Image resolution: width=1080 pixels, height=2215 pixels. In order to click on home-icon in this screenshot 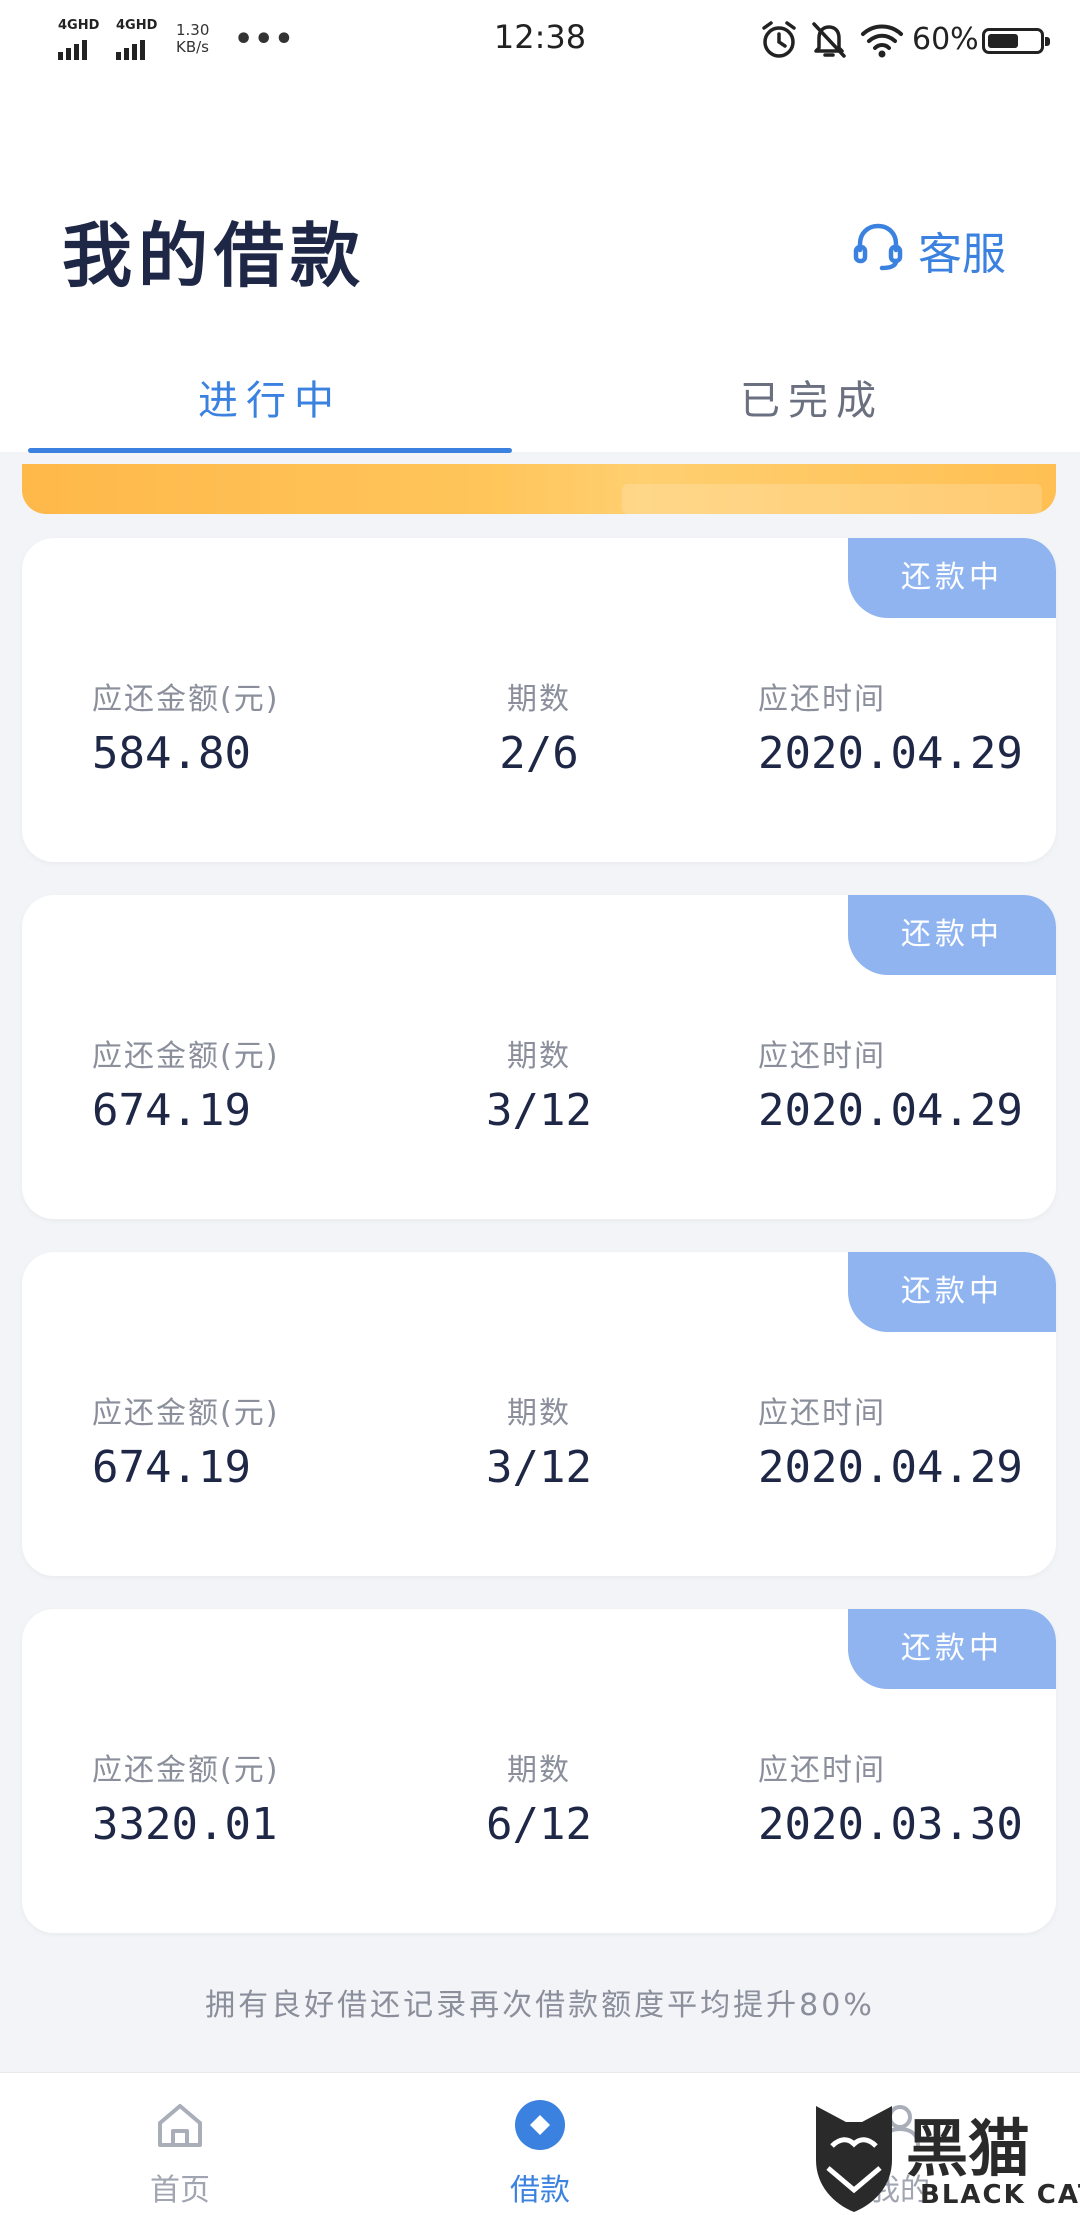, I will do `click(180, 2125)`.